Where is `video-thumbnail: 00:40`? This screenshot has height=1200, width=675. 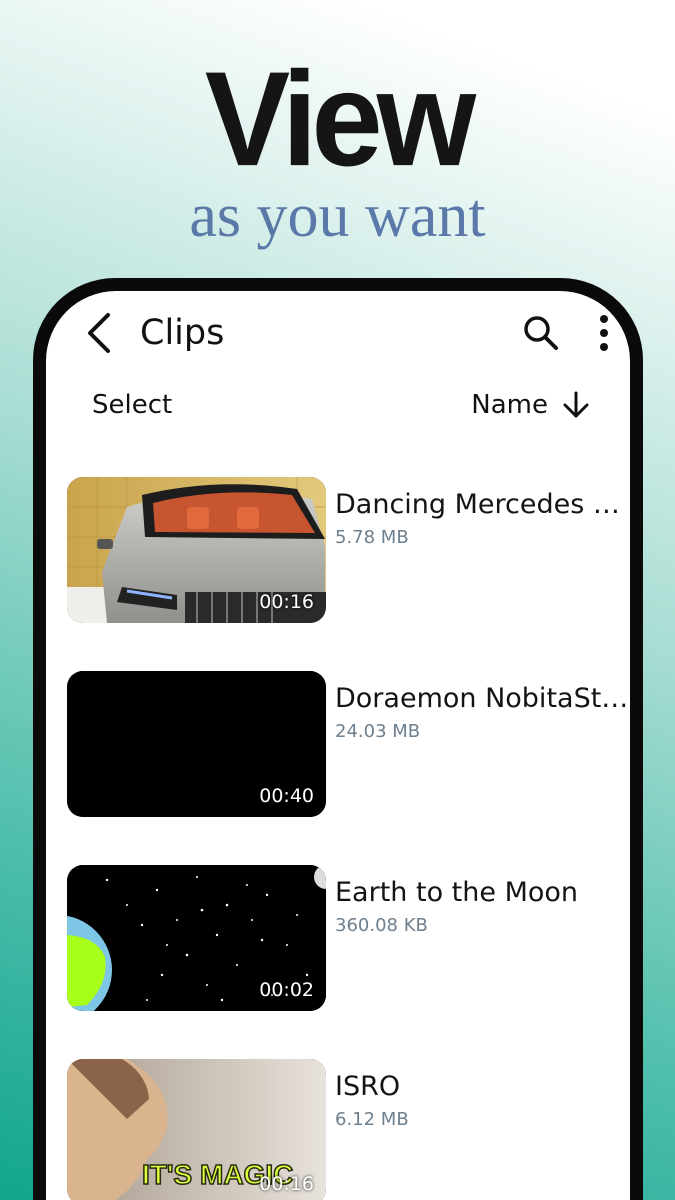 video-thumbnail: 00:40 is located at coordinates (196, 744).